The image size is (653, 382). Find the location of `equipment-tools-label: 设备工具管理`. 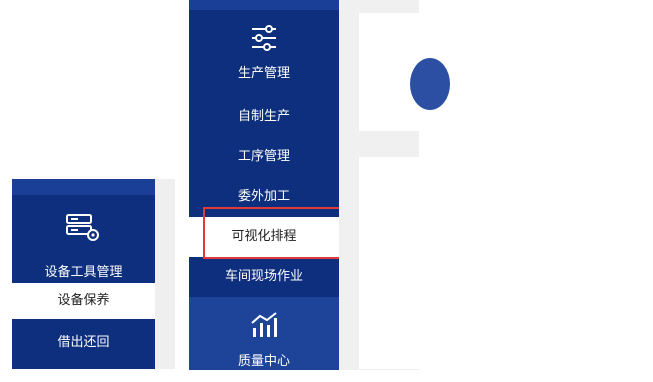

equipment-tools-label: 设备工具管理 is located at coordinates (83, 272).